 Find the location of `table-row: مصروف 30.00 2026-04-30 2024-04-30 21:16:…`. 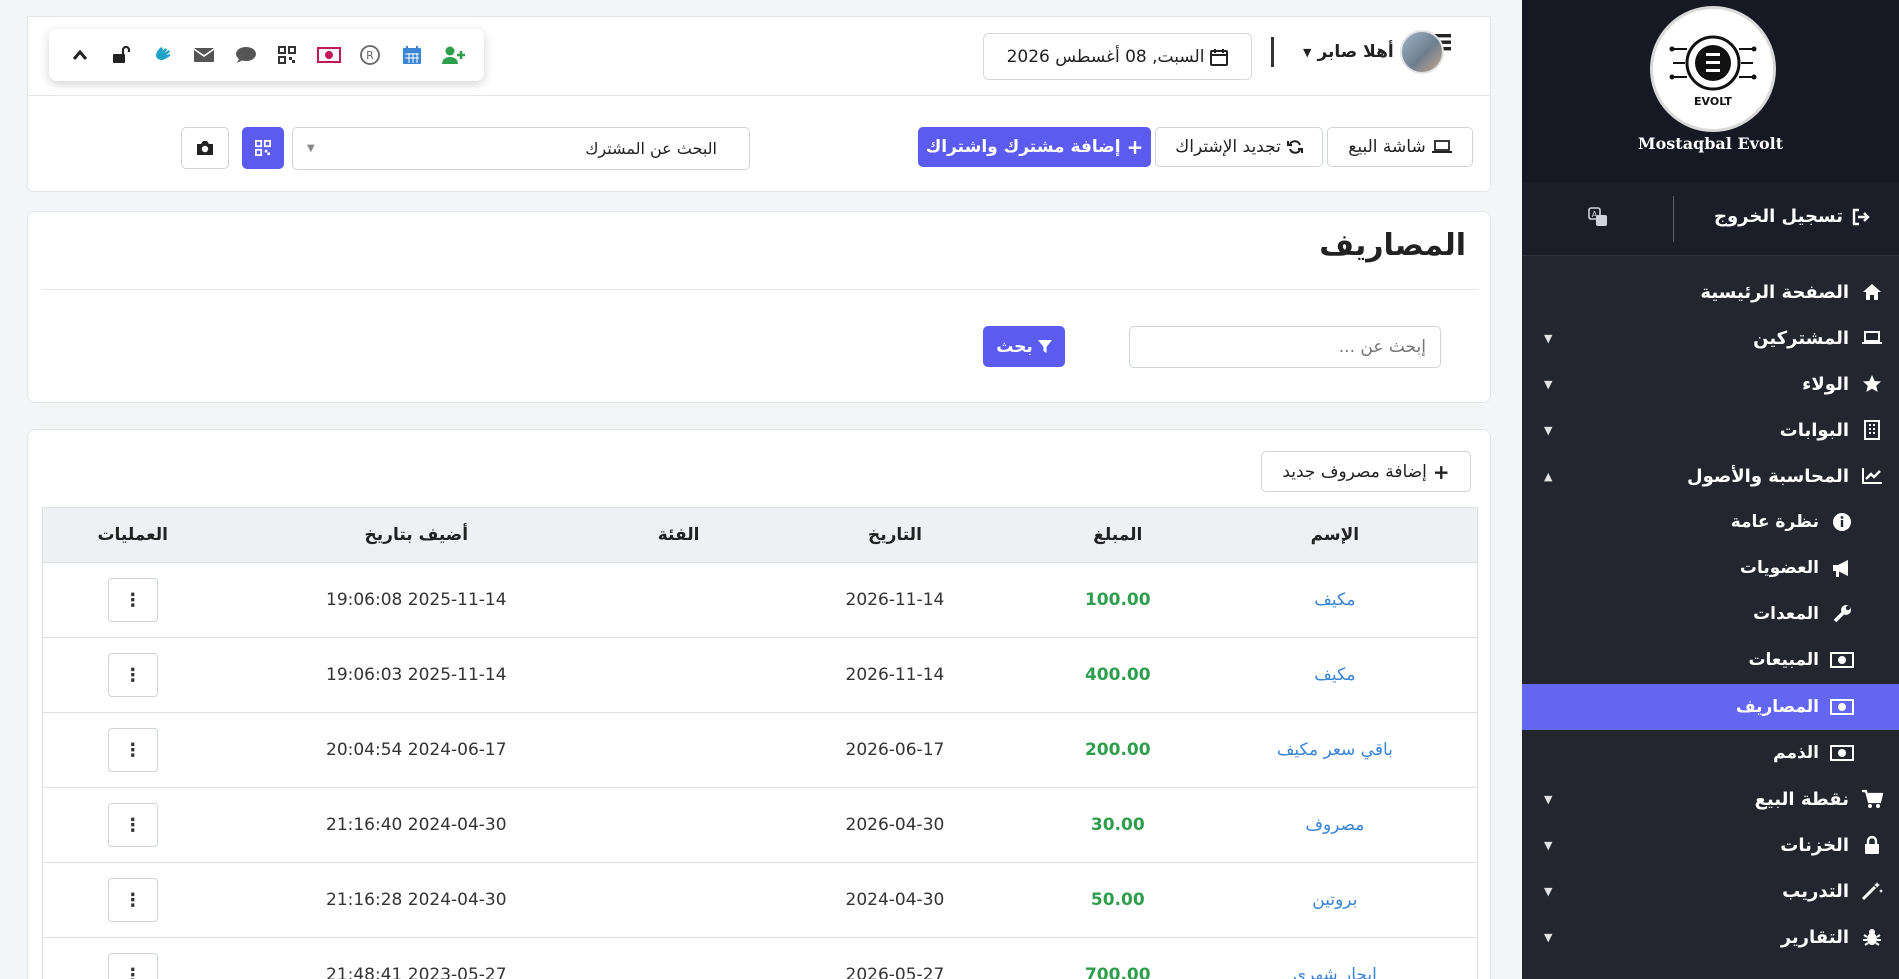

table-row: مصروف 30.00 2026-04-30 2024-04-30 21:16:… is located at coordinates (760, 825).